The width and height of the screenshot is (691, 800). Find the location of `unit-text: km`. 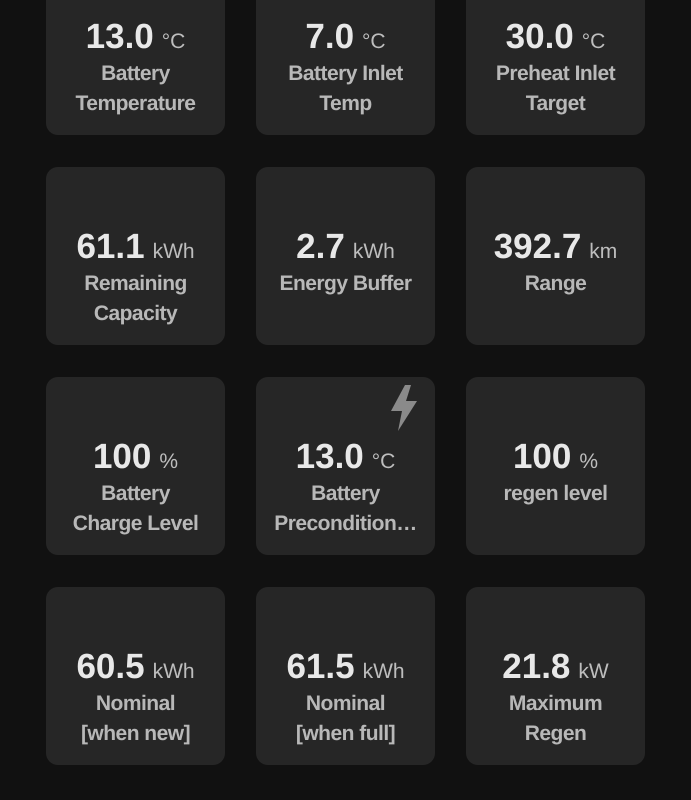

unit-text: km is located at coordinates (603, 252).